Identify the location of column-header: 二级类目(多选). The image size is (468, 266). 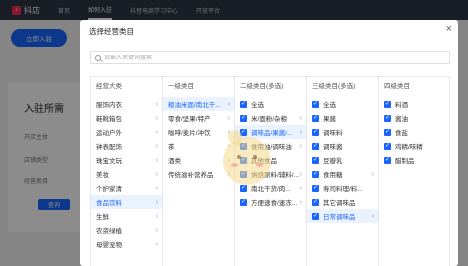
(262, 86).